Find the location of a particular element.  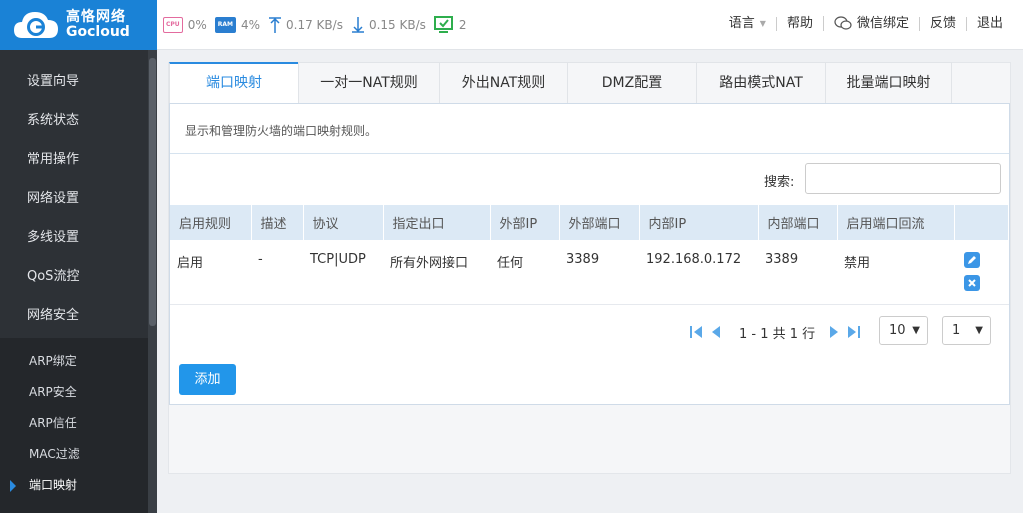

security-submenu: ARP绑定 ARP安全 ARP信任 MAC过滤 端口映射 is located at coordinates (74, 425).